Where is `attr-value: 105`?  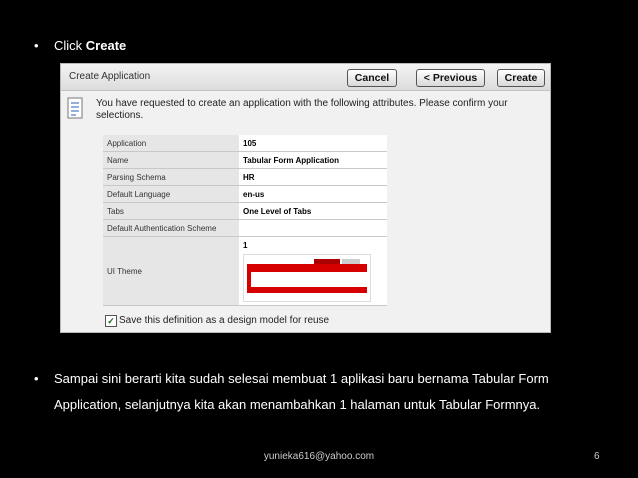 attr-value: 105 is located at coordinates (313, 143).